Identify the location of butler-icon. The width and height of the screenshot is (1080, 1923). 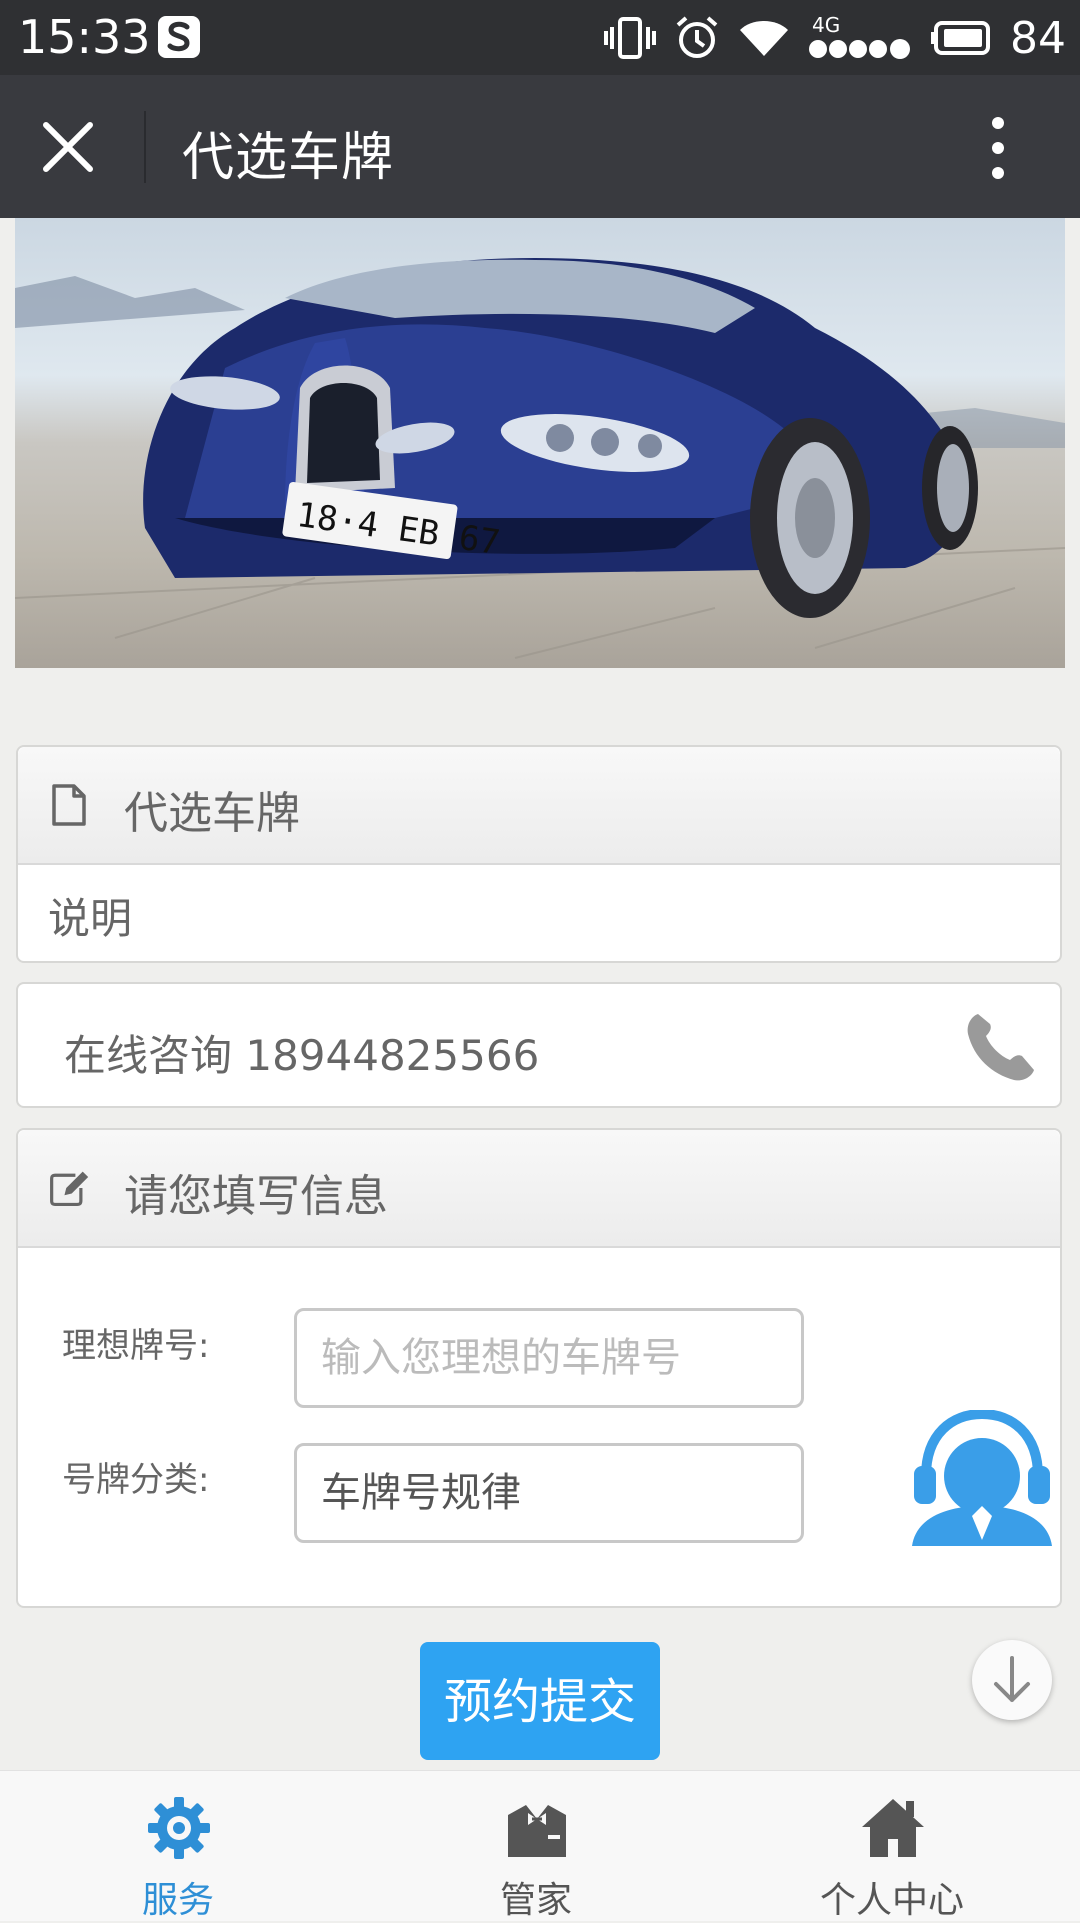
(537, 1831).